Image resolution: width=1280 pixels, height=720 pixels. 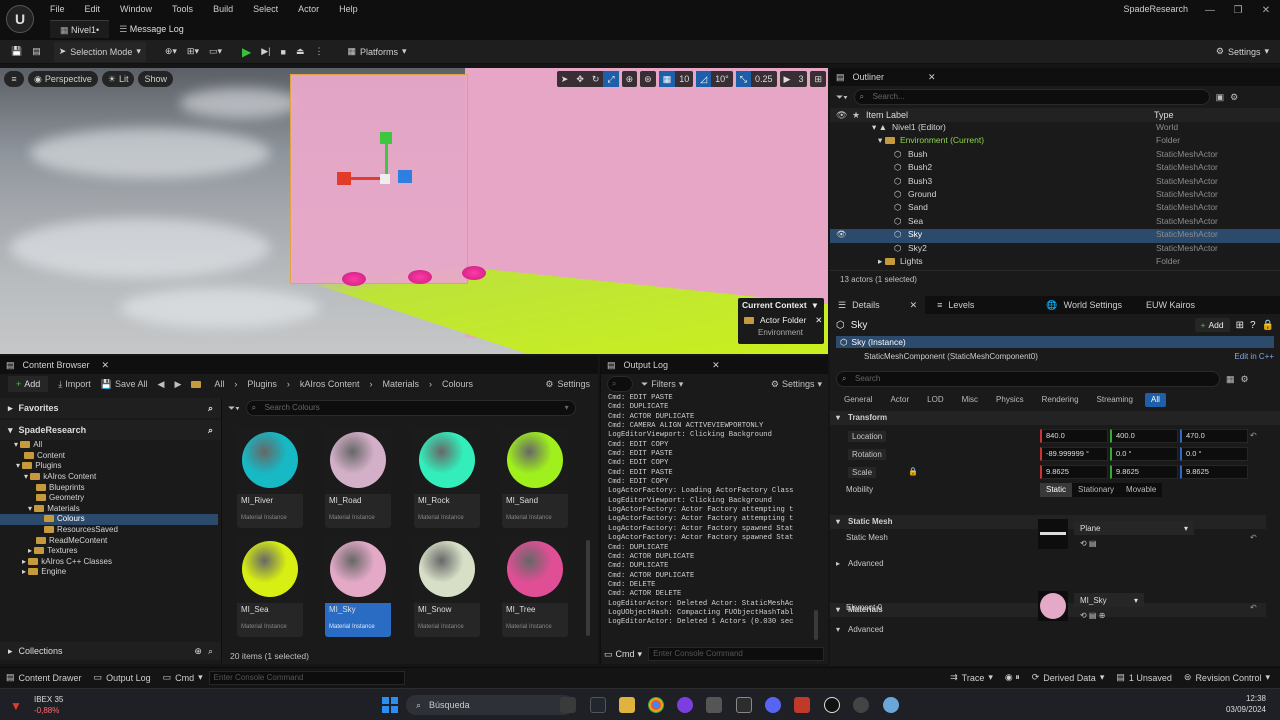 What do you see at coordinates (1214, 436) in the screenshot?
I see `location-z: 470.0` at bounding box center [1214, 436].